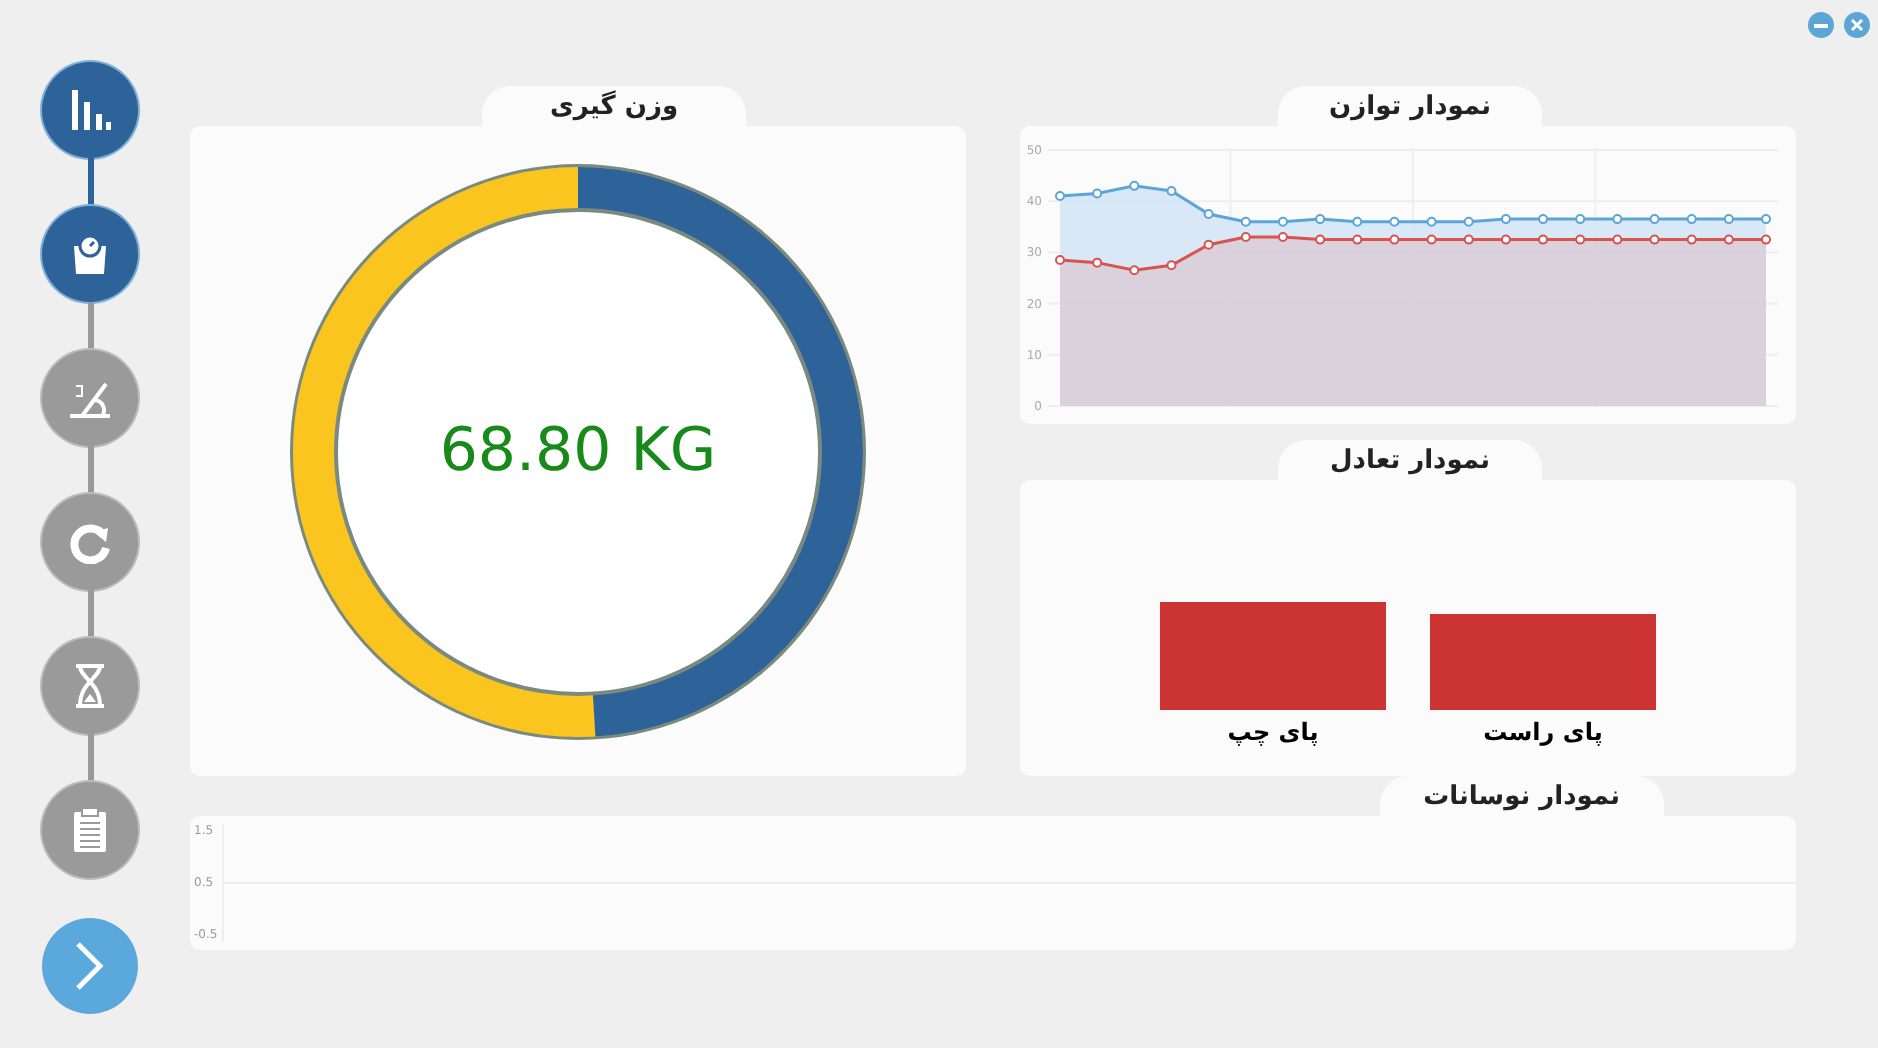  I want to click on bar-label: پای چپ, so click(1273, 732).